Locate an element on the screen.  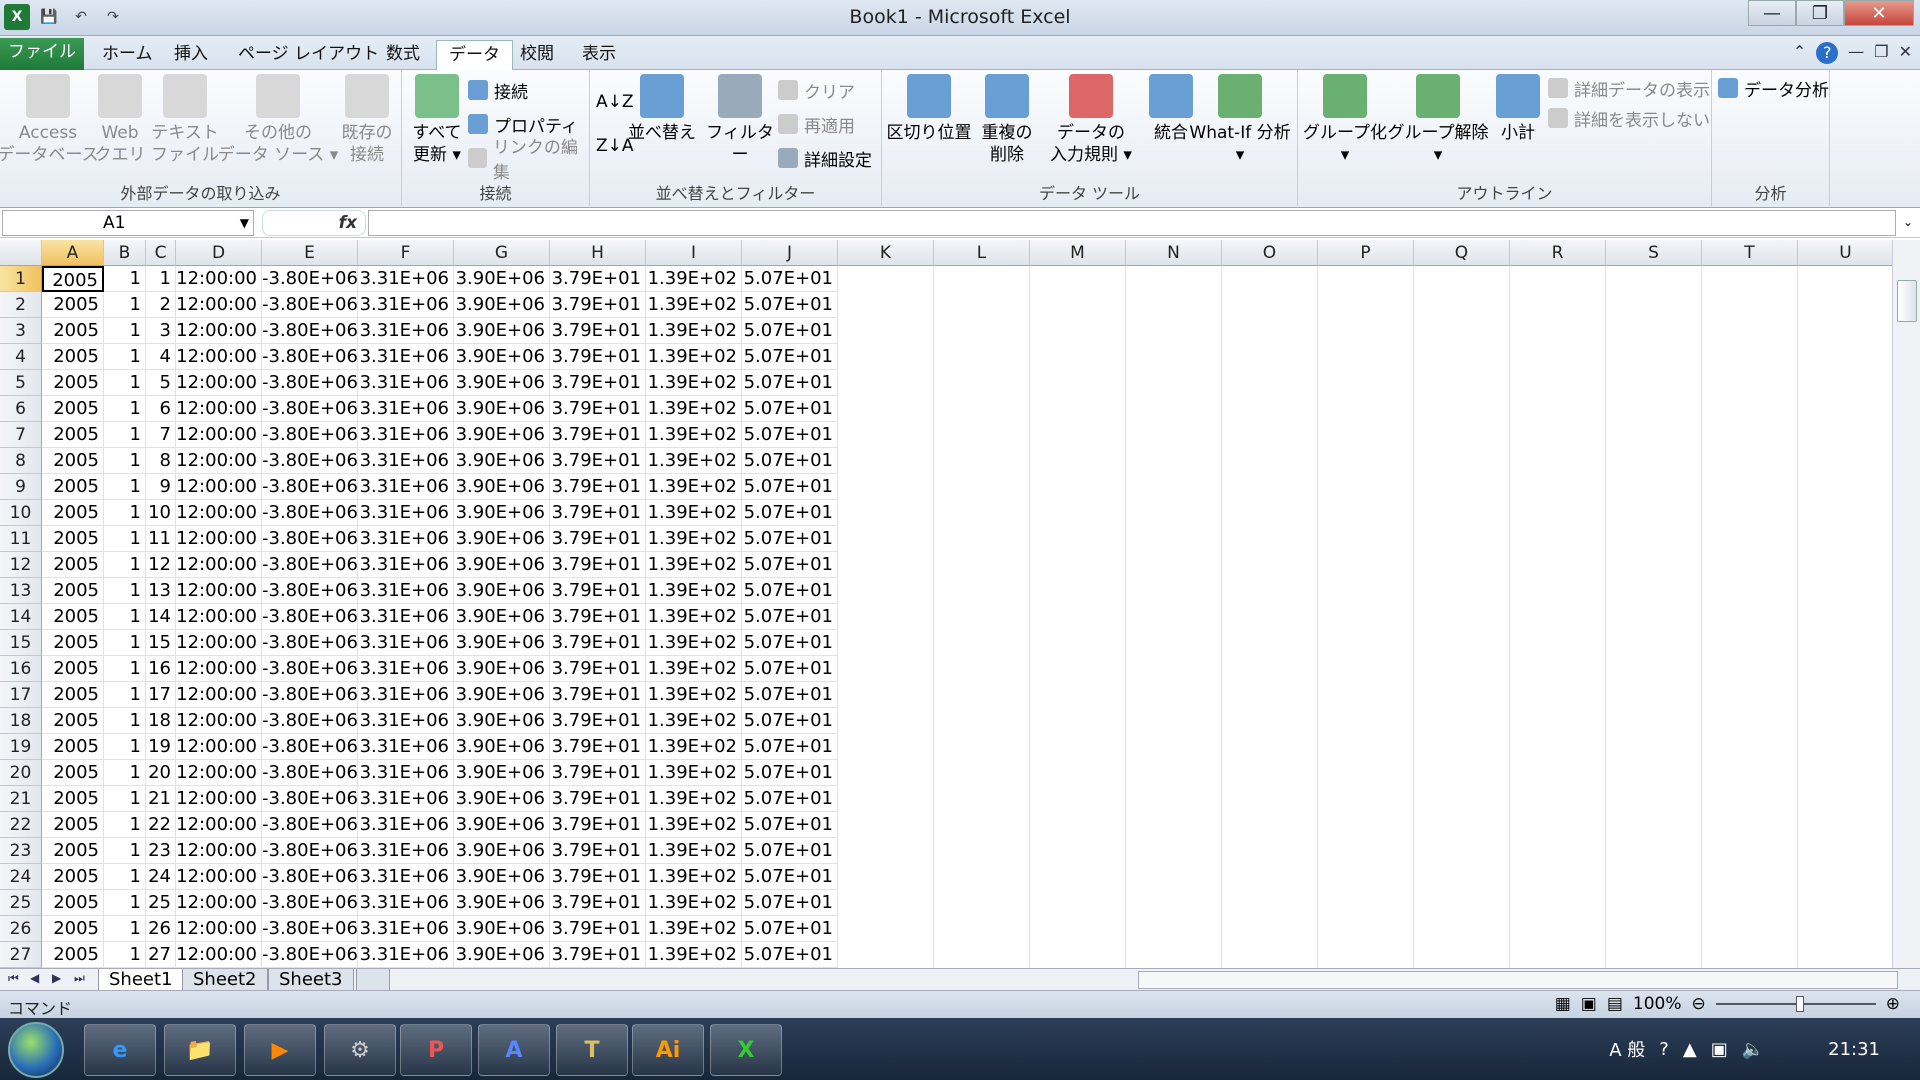
table-cell: 16 is located at coordinates (161, 669).